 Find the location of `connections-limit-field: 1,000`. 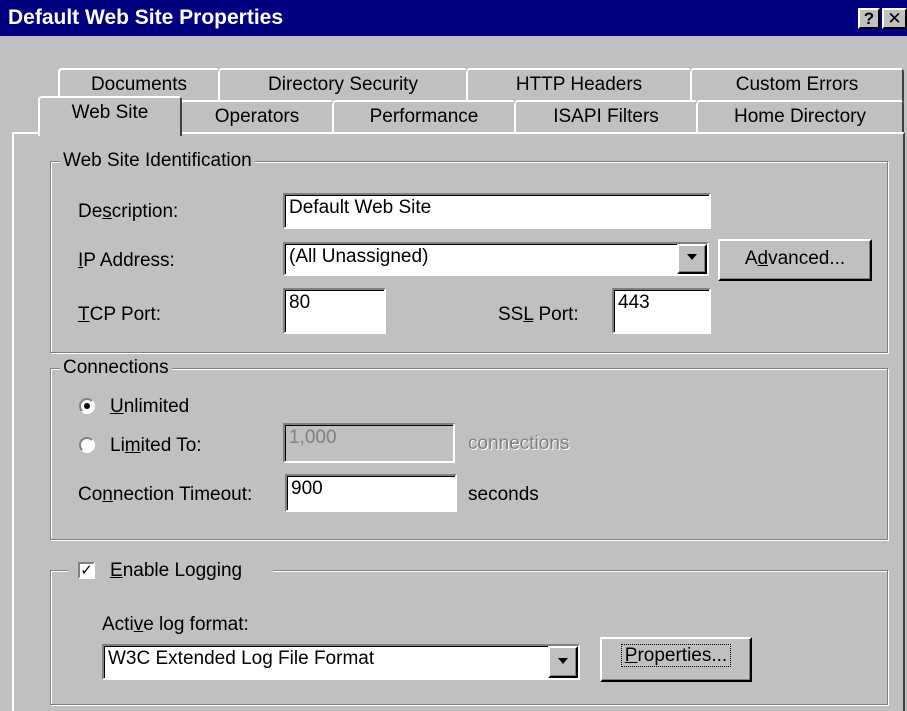

connections-limit-field: 1,000 is located at coordinates (369, 443).